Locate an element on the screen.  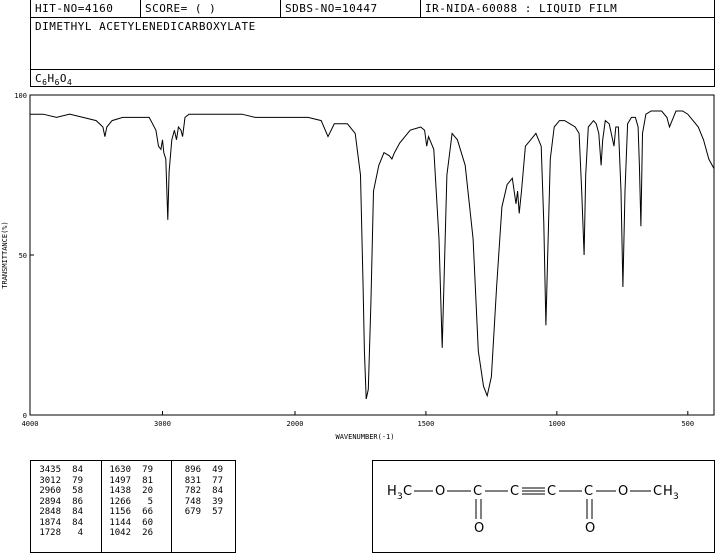
x-tick-label: 3000 is located at coordinates (162, 424).